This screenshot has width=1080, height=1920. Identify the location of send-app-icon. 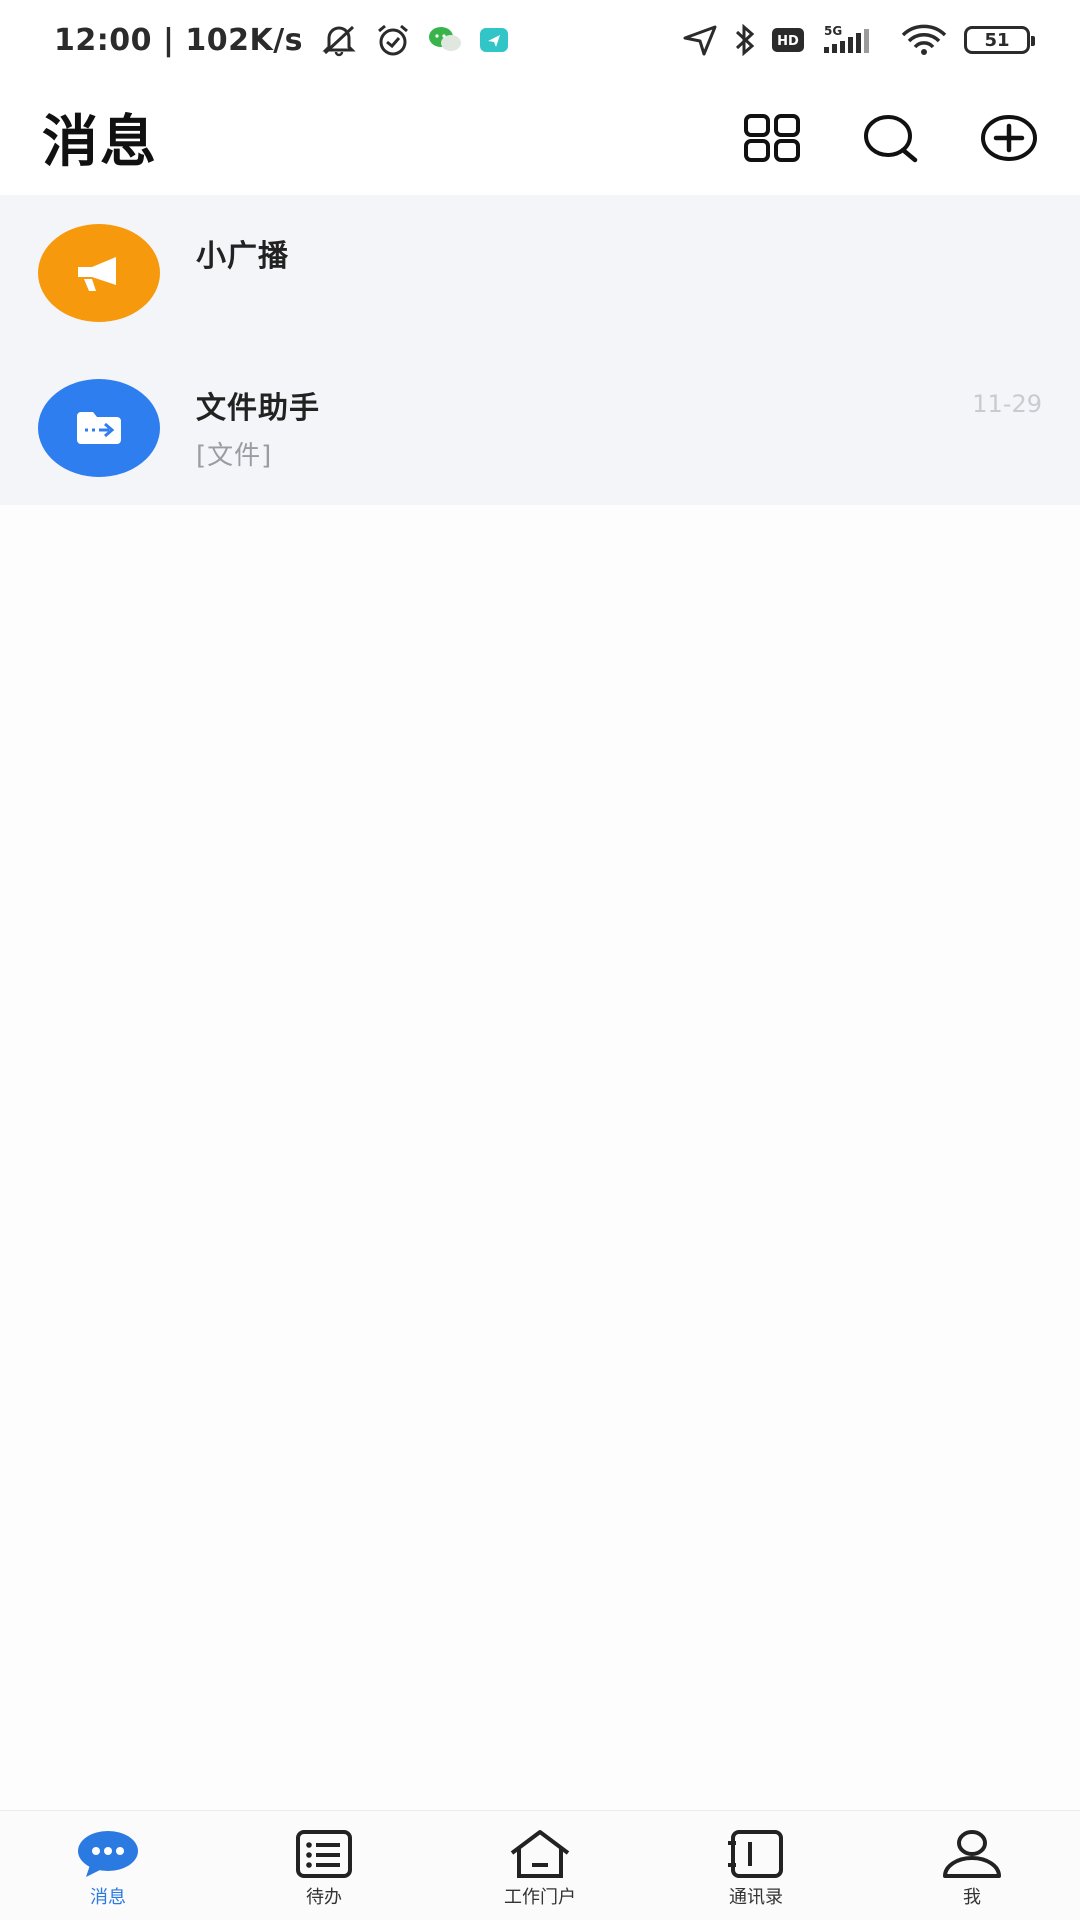
(494, 40).